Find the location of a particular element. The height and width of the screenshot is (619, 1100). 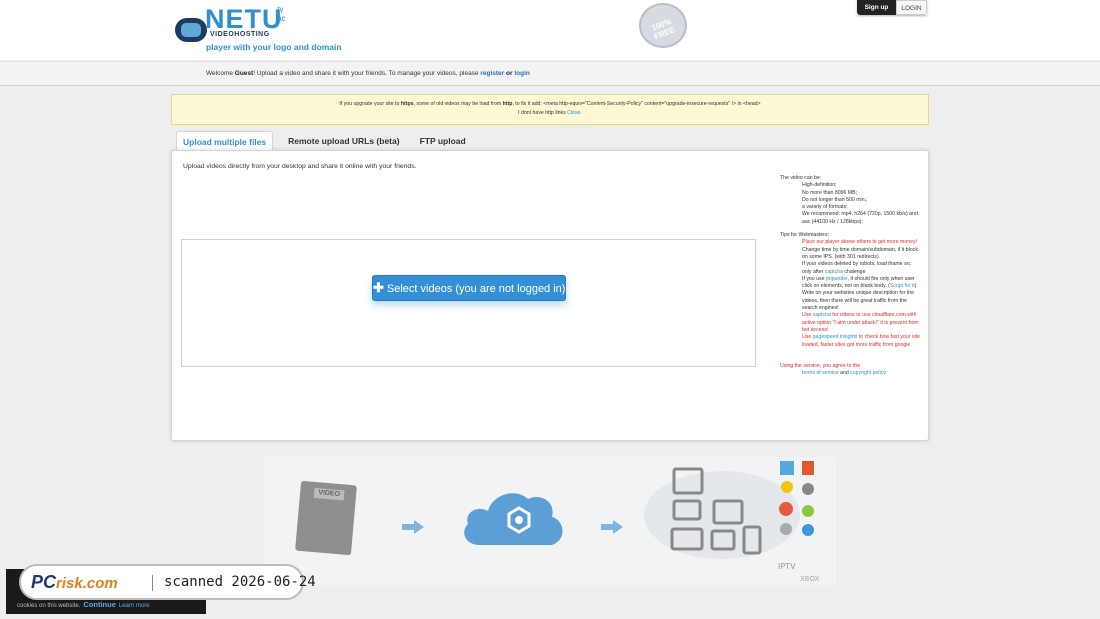

pcrisk-watermark: PCrisk.com scanned 2026-06-24 is located at coordinates (167, 582).